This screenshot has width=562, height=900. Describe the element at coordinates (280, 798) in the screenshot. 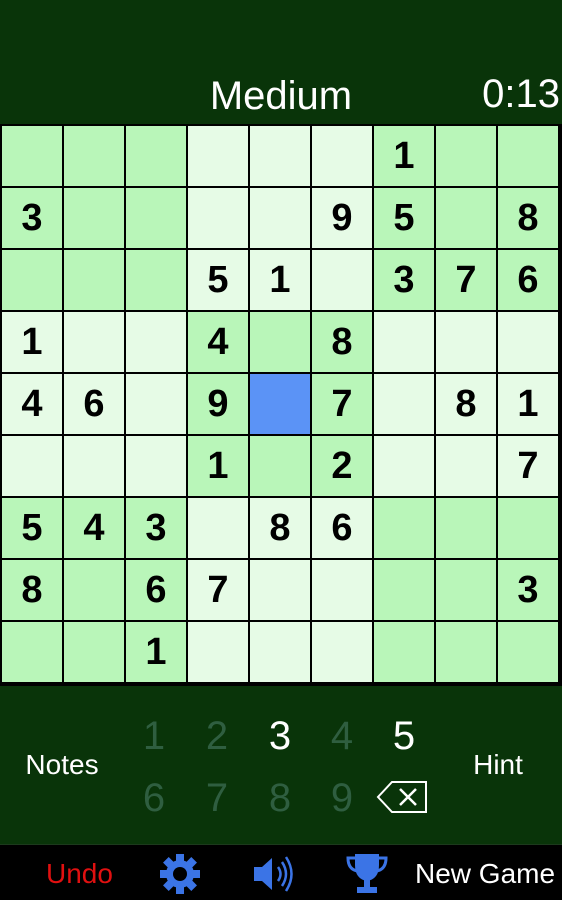

I see `number-button: 8` at that location.